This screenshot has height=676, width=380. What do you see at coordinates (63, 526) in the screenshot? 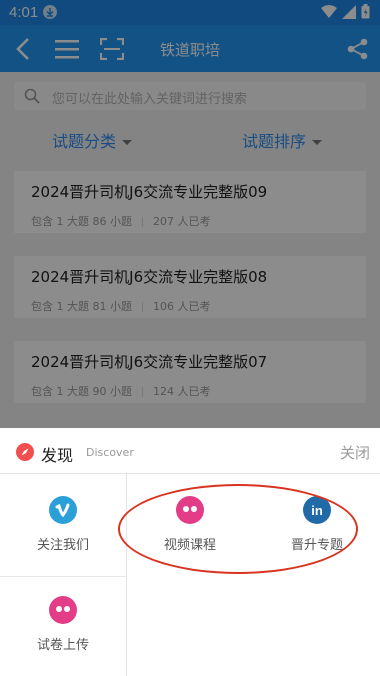
I see `follow-us-item: 关注我们` at bounding box center [63, 526].